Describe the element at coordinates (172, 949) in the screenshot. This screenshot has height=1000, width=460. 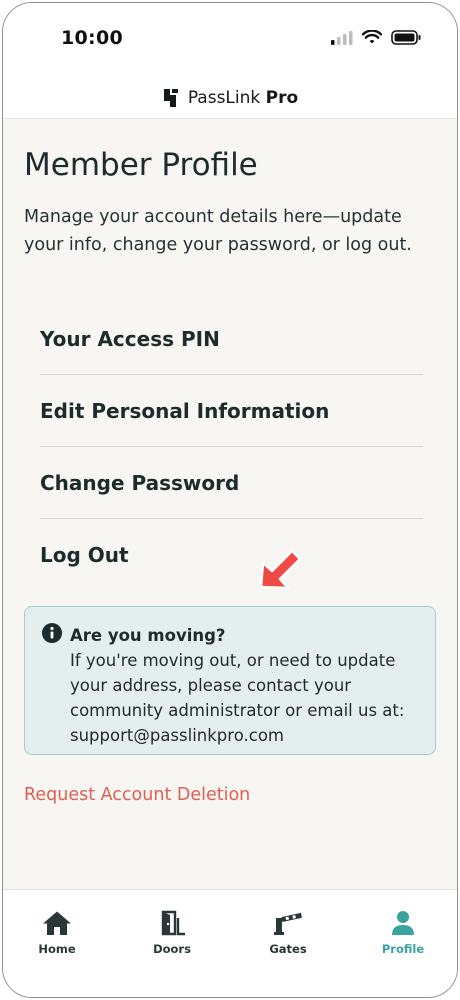
I see `tab-doors-label: Doors` at that location.